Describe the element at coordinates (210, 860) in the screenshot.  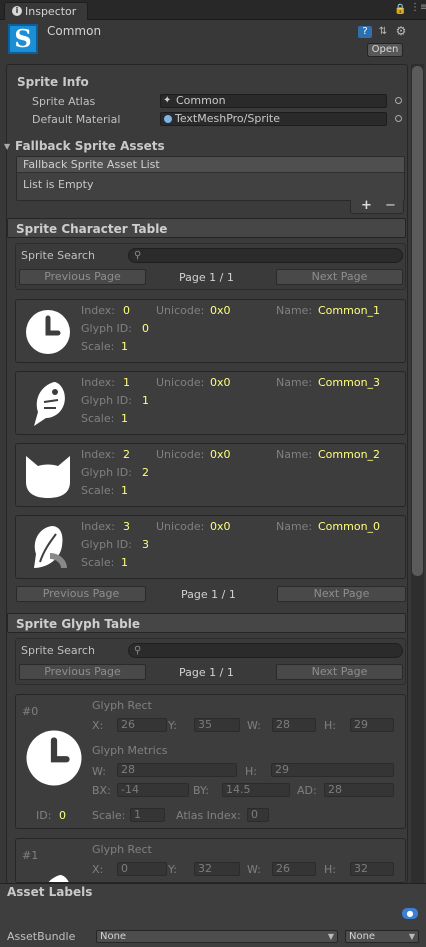
I see `sprite-glyph-card: #1 Glyph Rect X: 0 Y: 32 W: 26 H: 32` at that location.